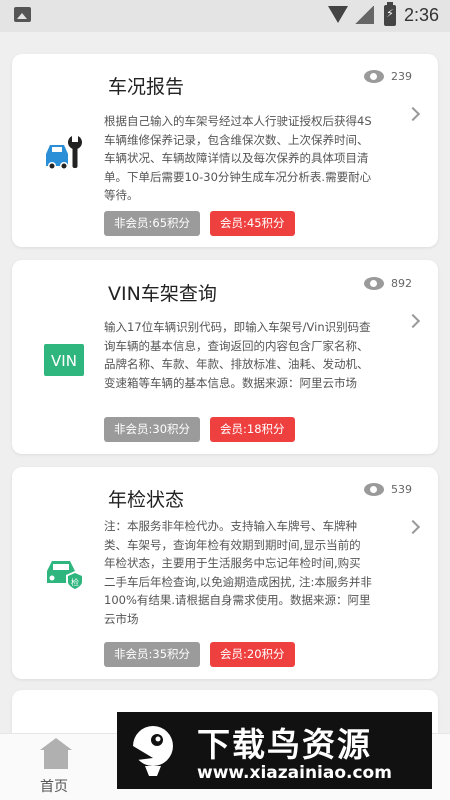 The height and width of the screenshot is (800, 450). What do you see at coordinates (152, 429) in the screenshot?
I see `non-member-price-badge: 非会员:30积分` at bounding box center [152, 429].